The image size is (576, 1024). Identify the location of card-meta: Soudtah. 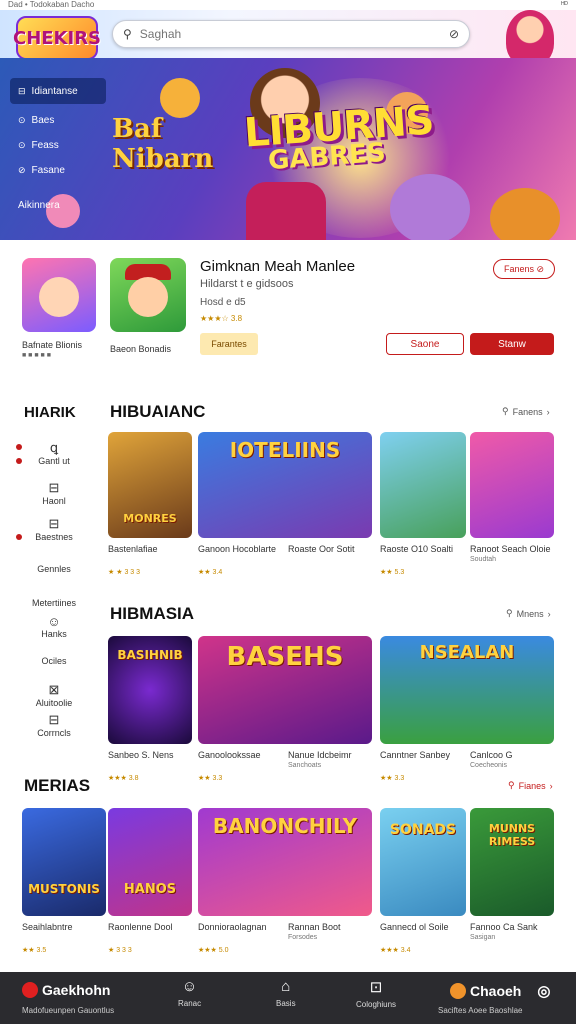
(483, 559).